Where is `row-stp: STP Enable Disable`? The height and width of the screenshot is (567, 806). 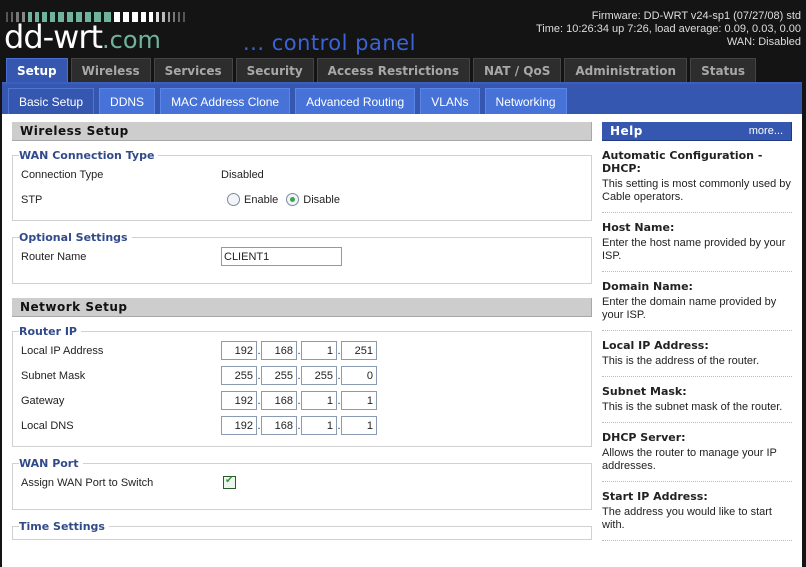 row-stp: STP Enable Disable is located at coordinates (302, 199).